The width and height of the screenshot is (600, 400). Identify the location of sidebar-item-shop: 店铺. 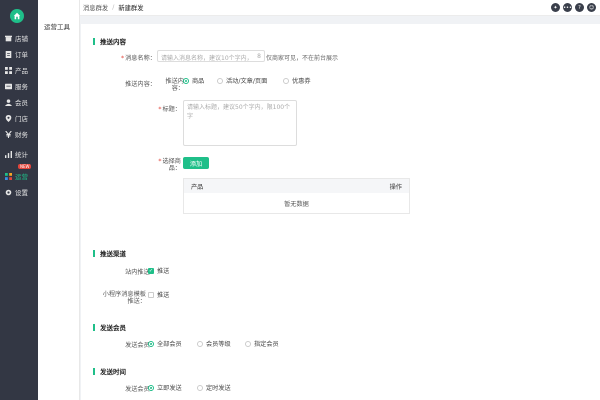
(19, 38).